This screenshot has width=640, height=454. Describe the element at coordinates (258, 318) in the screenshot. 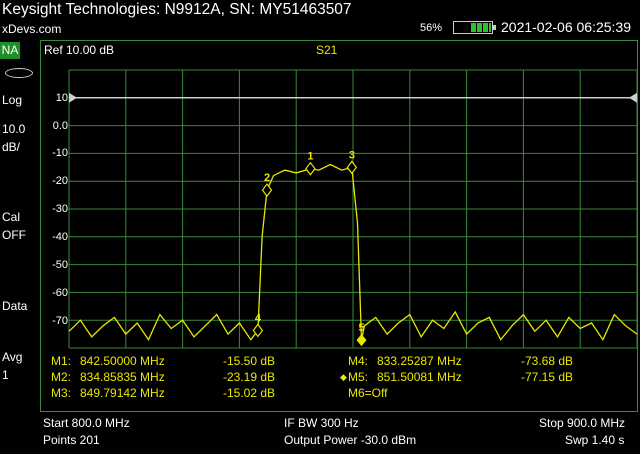

I see `marker-label: 4` at that location.